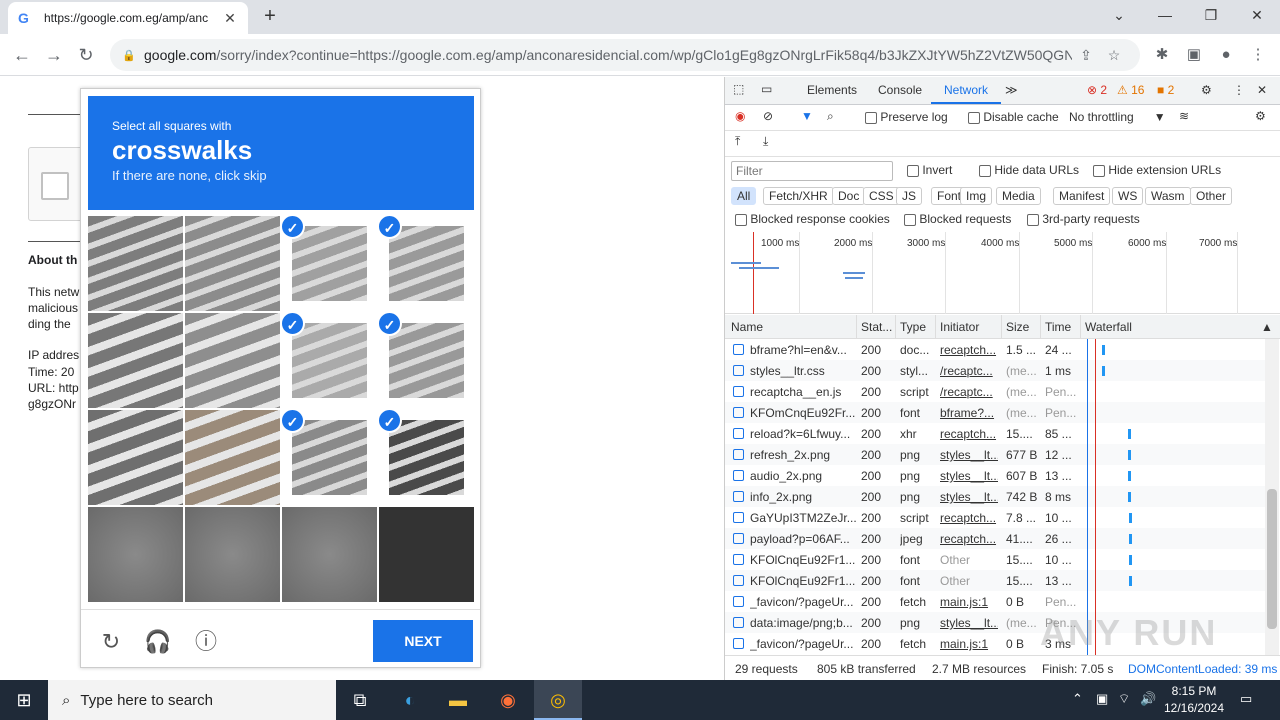 The width and height of the screenshot is (1280, 720). What do you see at coordinates (906, 117) in the screenshot?
I see `preserve-log-checkbox: Preserve log` at bounding box center [906, 117].